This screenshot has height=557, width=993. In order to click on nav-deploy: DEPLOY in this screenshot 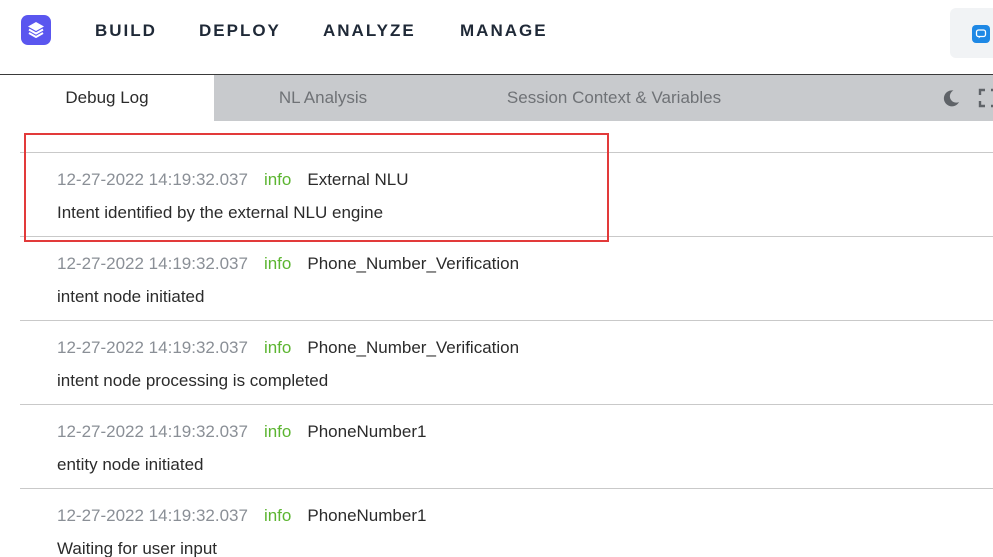, I will do `click(240, 31)`.